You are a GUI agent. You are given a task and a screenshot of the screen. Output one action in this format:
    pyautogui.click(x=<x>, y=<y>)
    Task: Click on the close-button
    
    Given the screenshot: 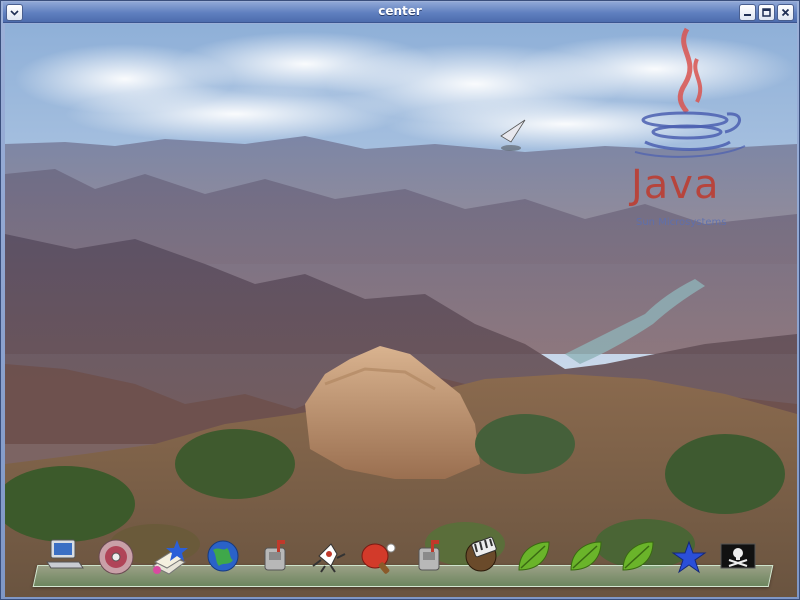 What is the action you would take?
    pyautogui.click(x=785, y=12)
    